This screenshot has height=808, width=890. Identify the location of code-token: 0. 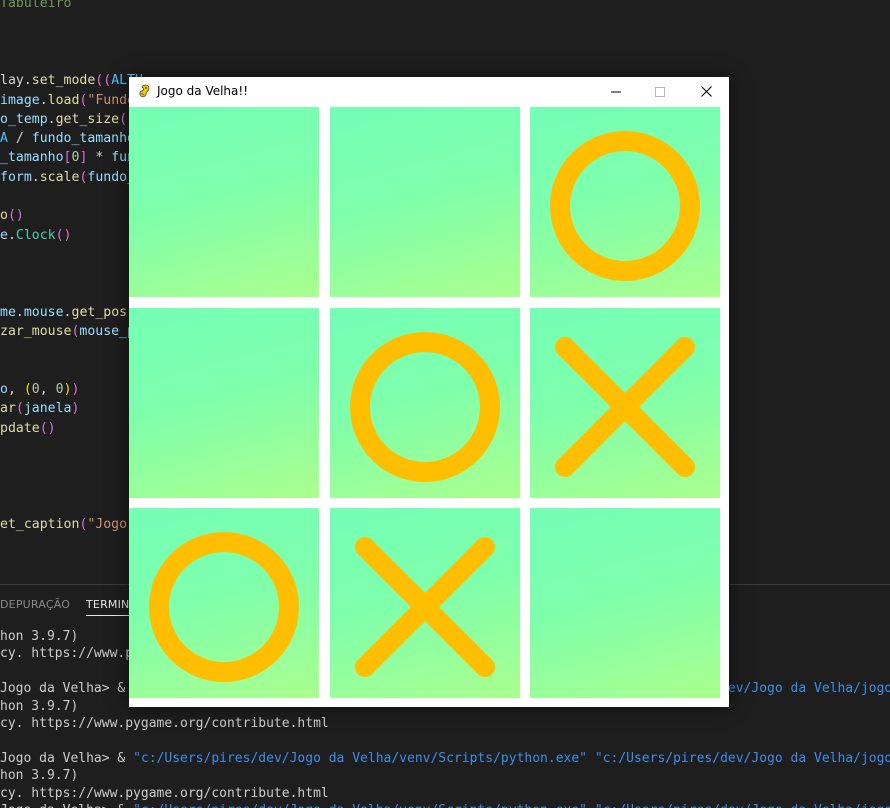
(59, 389).